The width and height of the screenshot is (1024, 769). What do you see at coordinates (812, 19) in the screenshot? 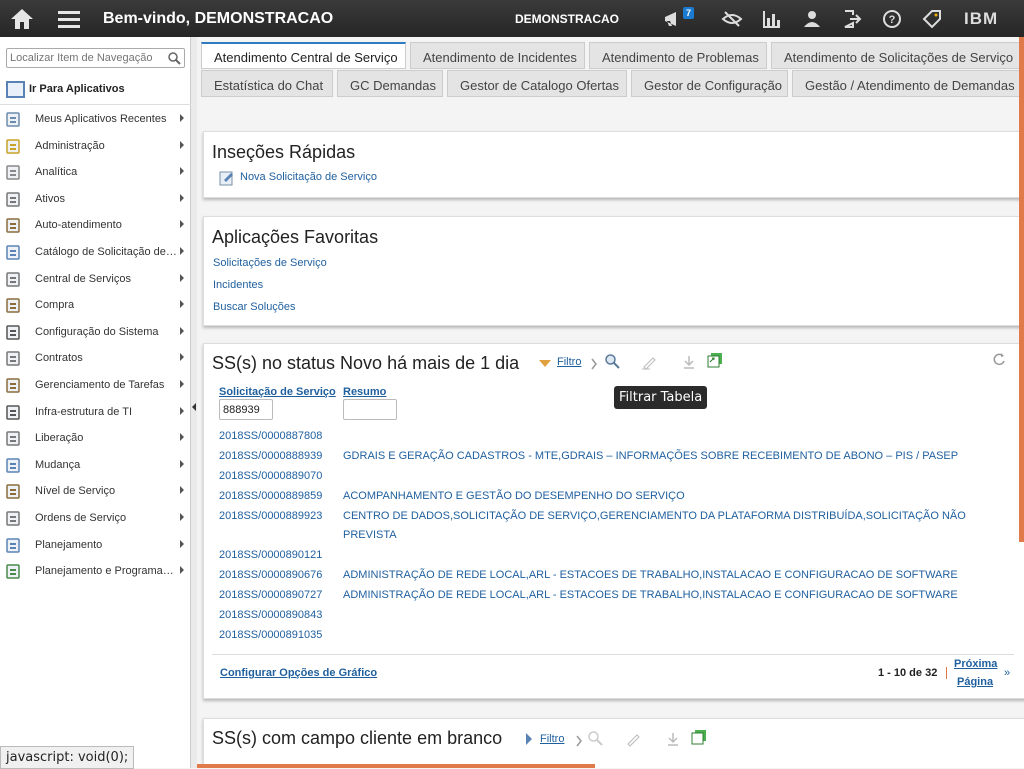
I see `user-icon` at bounding box center [812, 19].